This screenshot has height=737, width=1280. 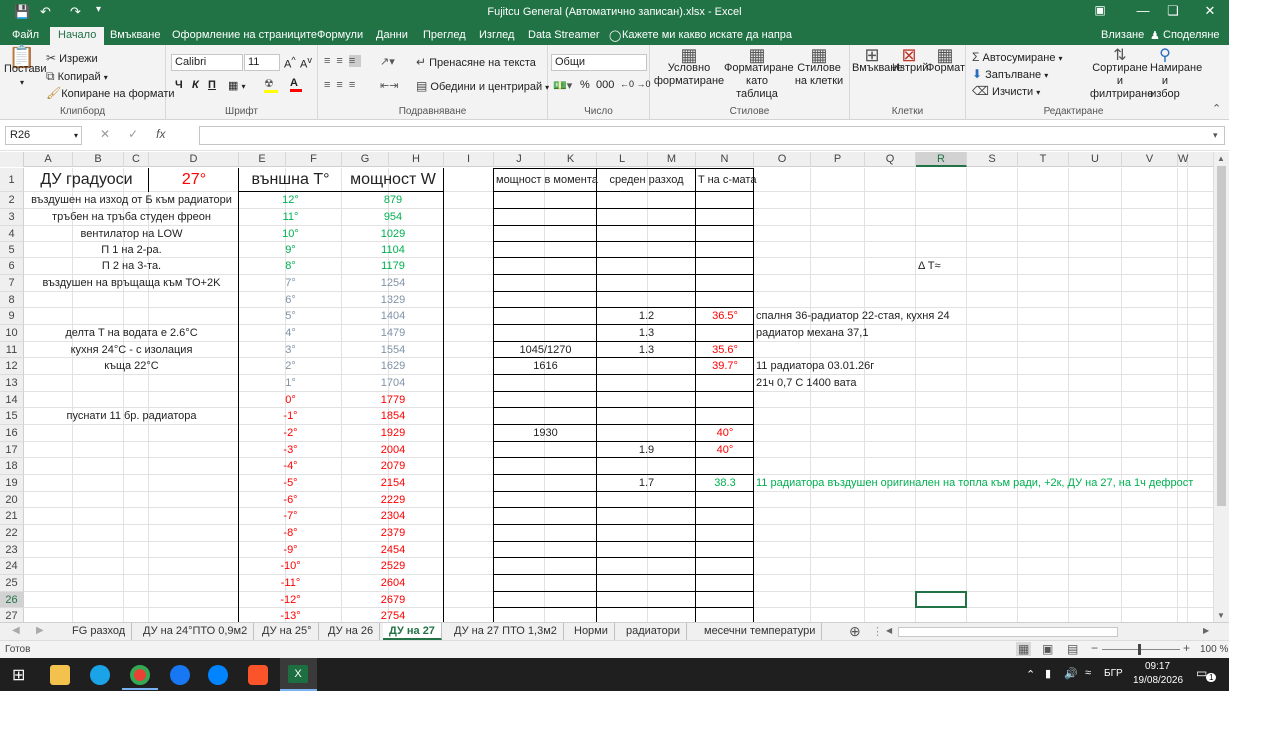 I want to click on zoom-level: 100 %, so click(x=1214, y=649).